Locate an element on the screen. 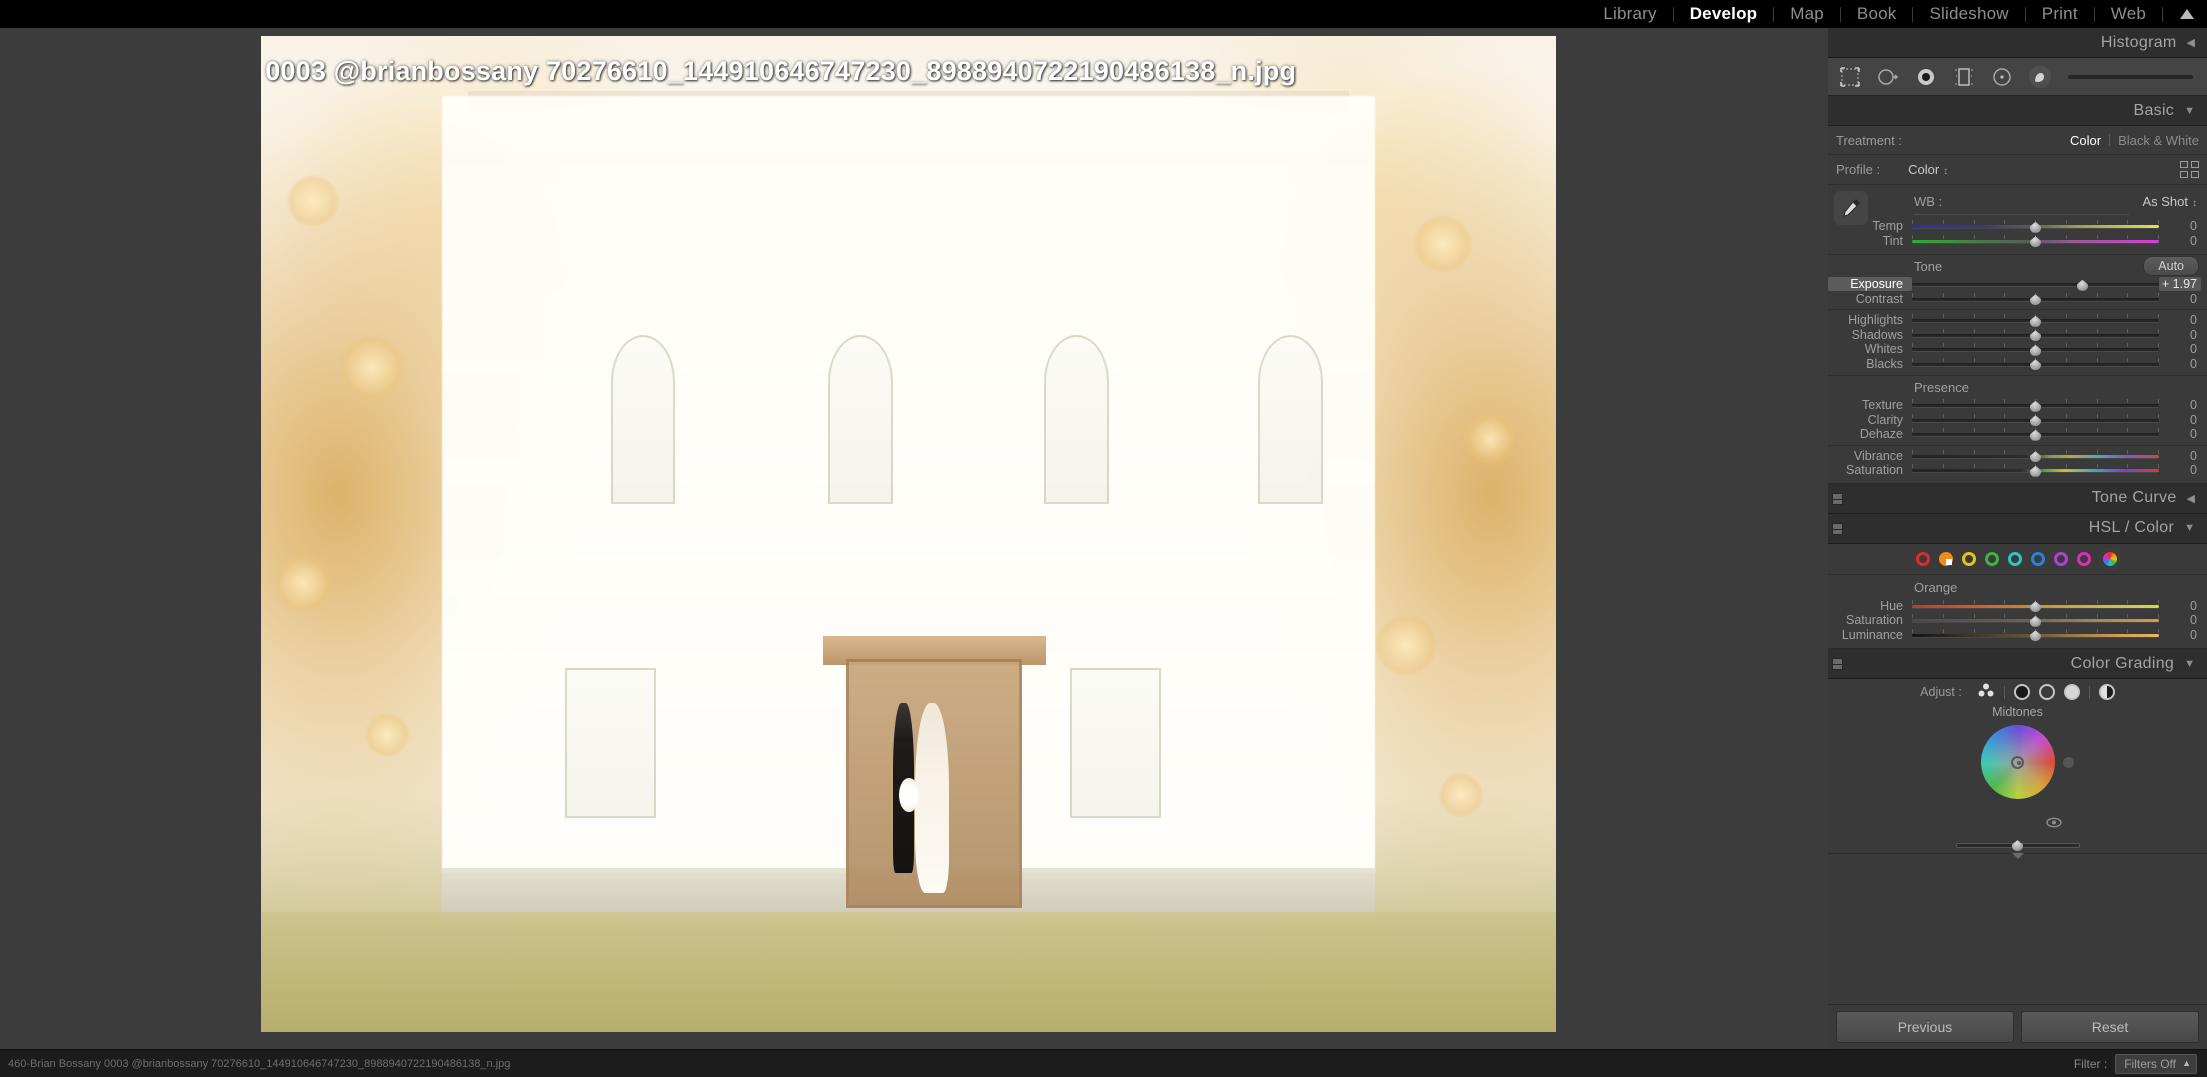 The width and height of the screenshot is (2207, 1077). hsl-panel-header: HSL / Color ▼ is located at coordinates (2017, 528).